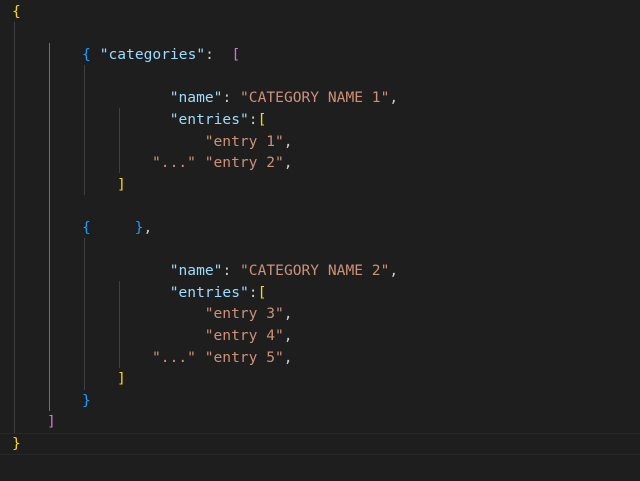 This screenshot has width=640, height=481. What do you see at coordinates (320, 345) in the screenshot?
I see `code-line-16: "entry 5",` at bounding box center [320, 345].